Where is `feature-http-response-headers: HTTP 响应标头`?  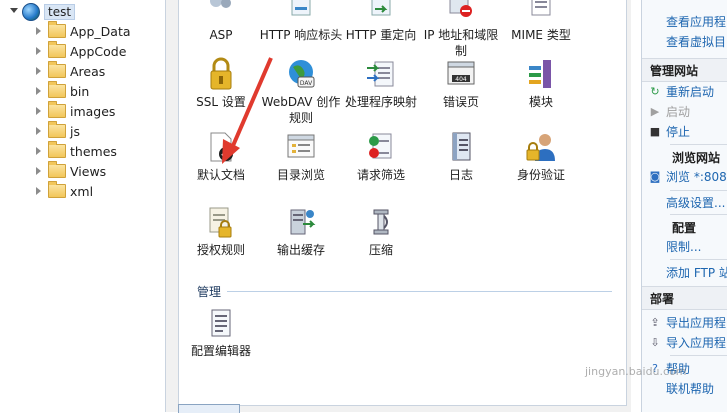
feature-http-response-headers: HTTP 响应标头 is located at coordinates (301, 21).